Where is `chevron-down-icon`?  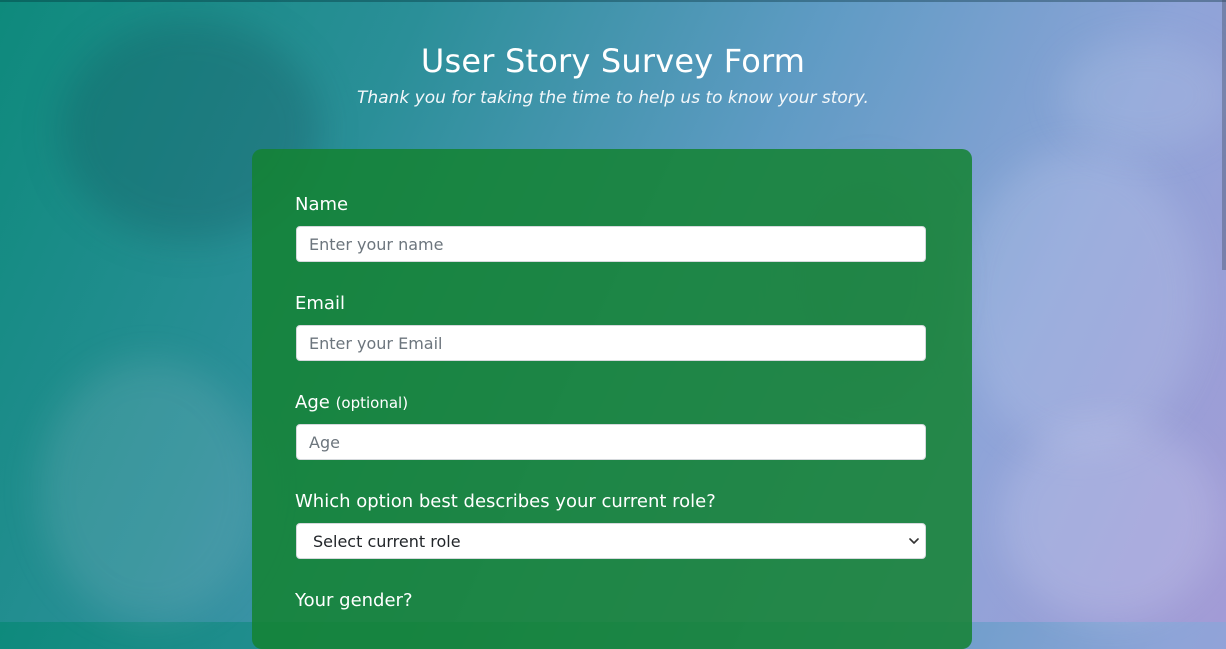 chevron-down-icon is located at coordinates (914, 541).